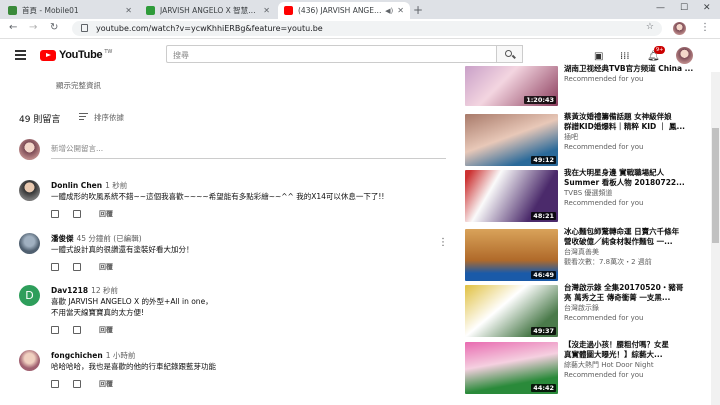 This screenshot has height=405, width=720. Describe the element at coordinates (69, 290) in the screenshot. I see `comment-author: Dav1218` at that location.